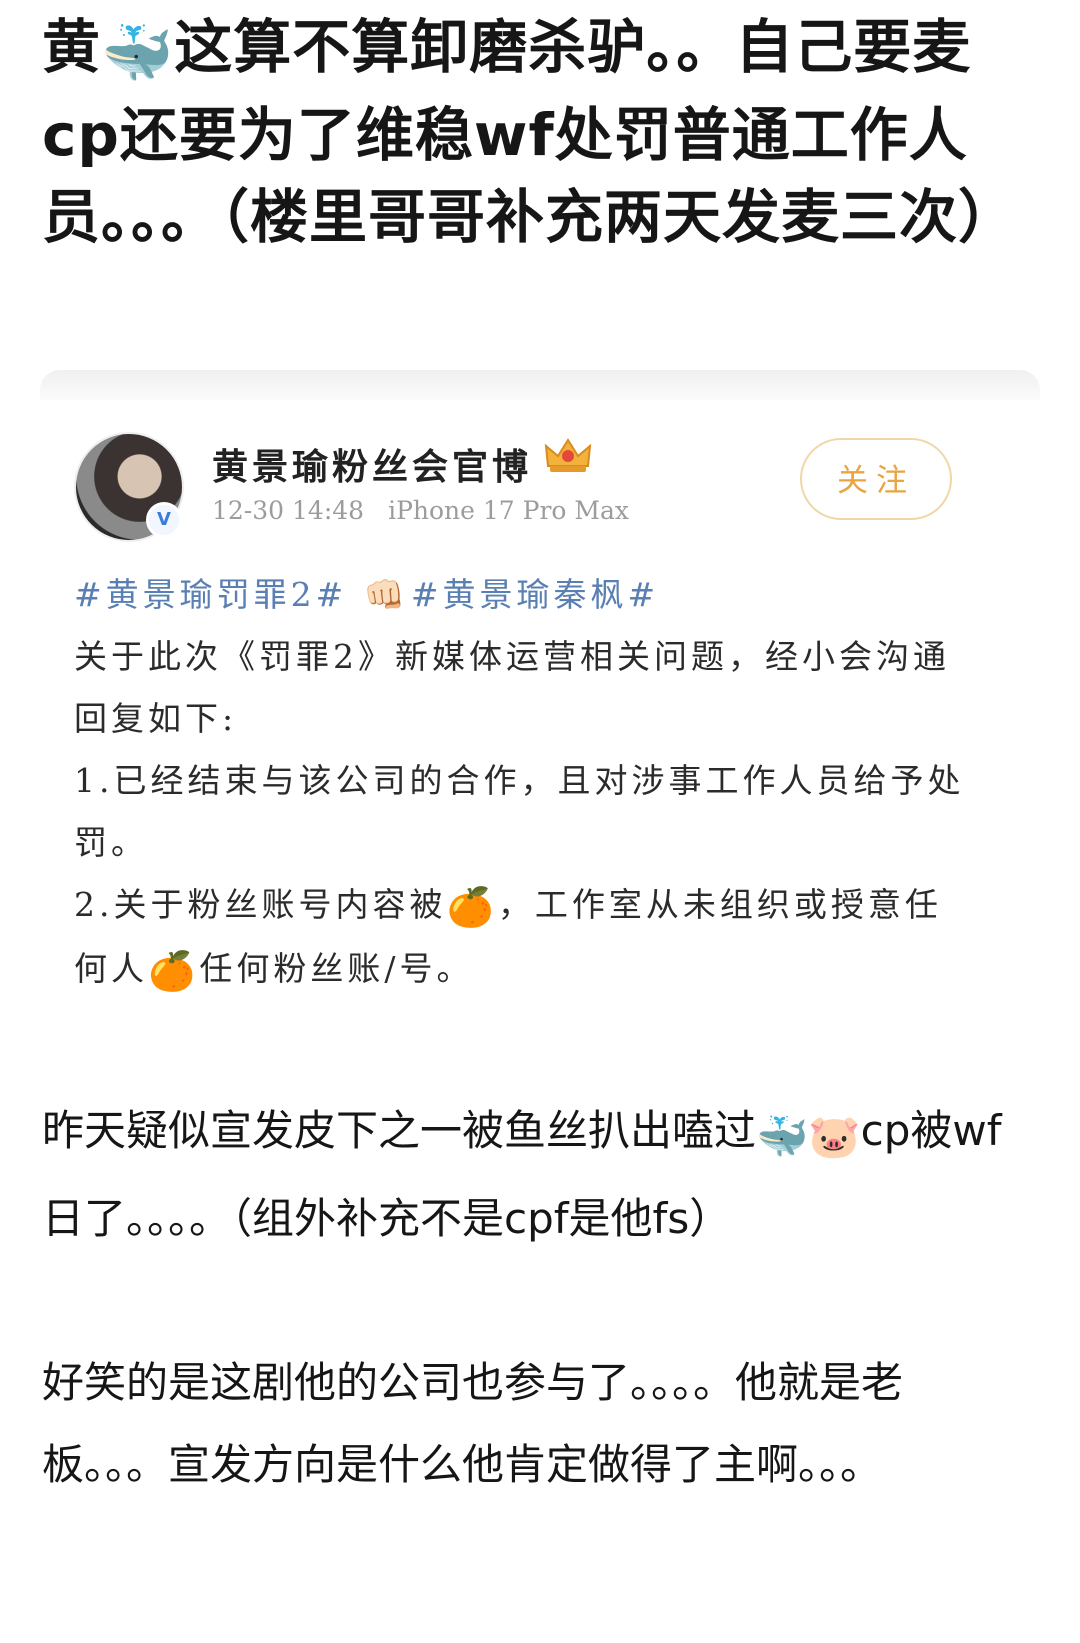 The image size is (1080, 1643). Describe the element at coordinates (72, 47) in the screenshot. I see `post-title-text-1: 黄` at that location.